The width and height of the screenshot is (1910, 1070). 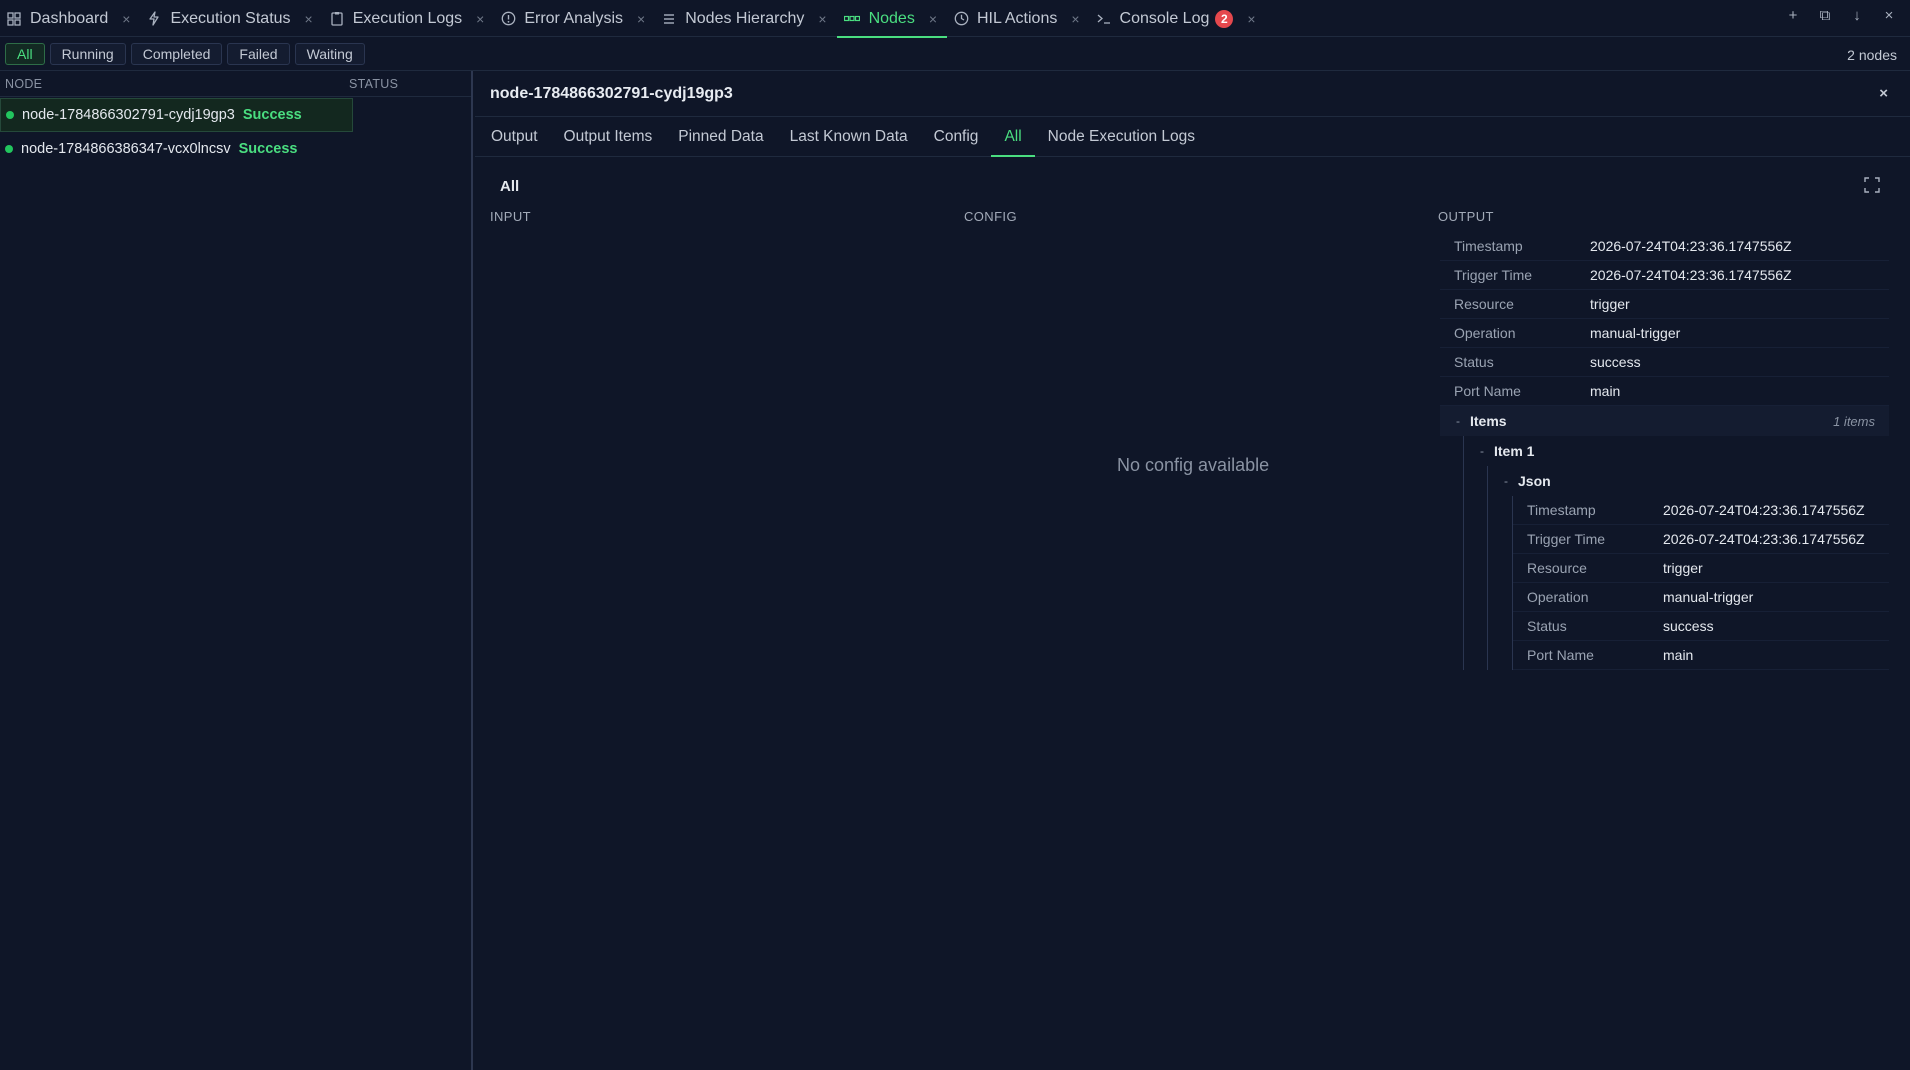 I want to click on nodes-icon, so click(x=852, y=19).